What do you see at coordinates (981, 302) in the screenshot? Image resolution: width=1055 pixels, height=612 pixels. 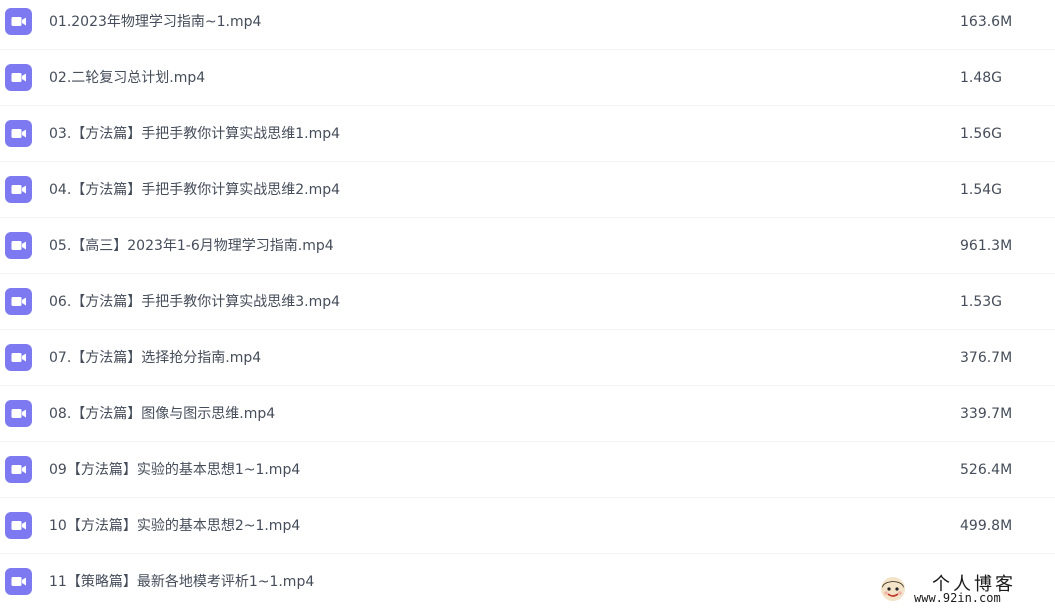 I see `file-size: 1.53G` at bounding box center [981, 302].